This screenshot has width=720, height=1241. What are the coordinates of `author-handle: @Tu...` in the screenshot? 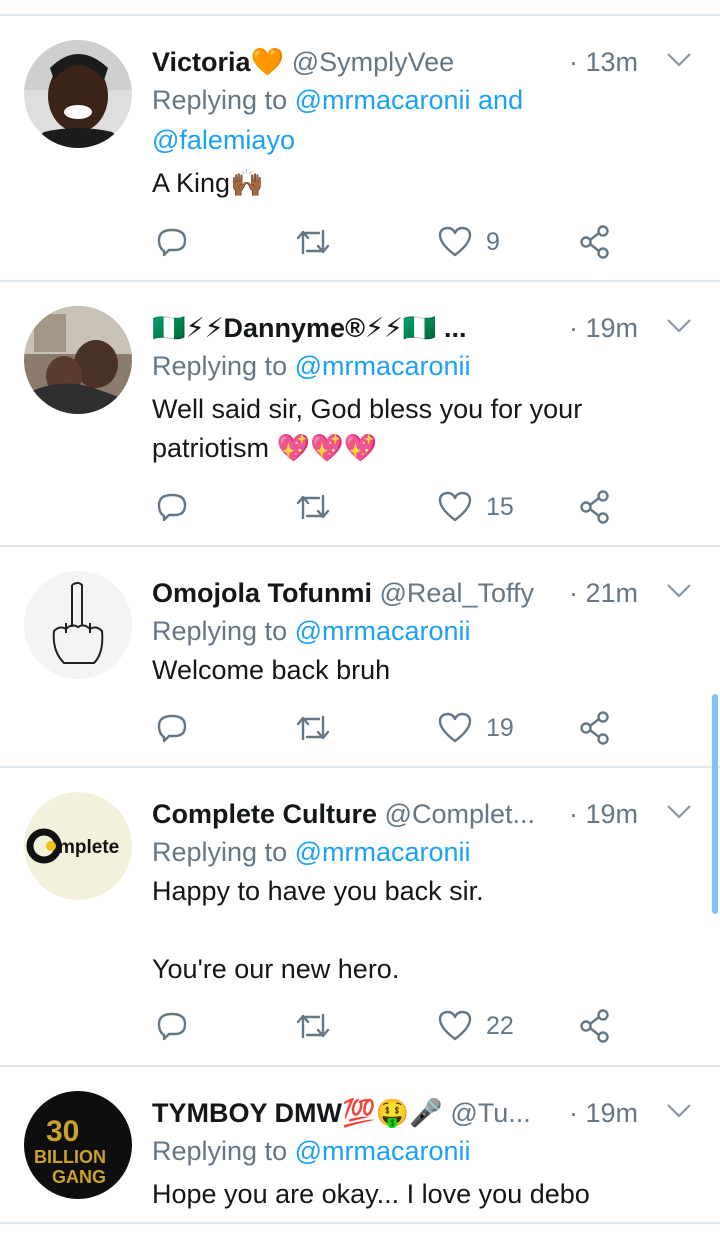 It's located at (490, 1113).